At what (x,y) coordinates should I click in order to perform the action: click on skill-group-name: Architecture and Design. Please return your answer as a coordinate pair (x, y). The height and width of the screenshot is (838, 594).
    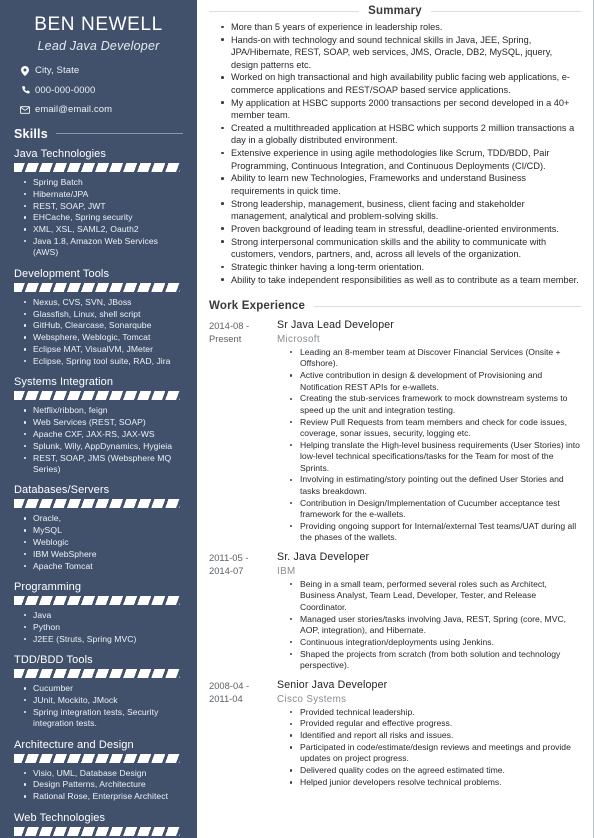
    Looking at the image, I should click on (74, 744).